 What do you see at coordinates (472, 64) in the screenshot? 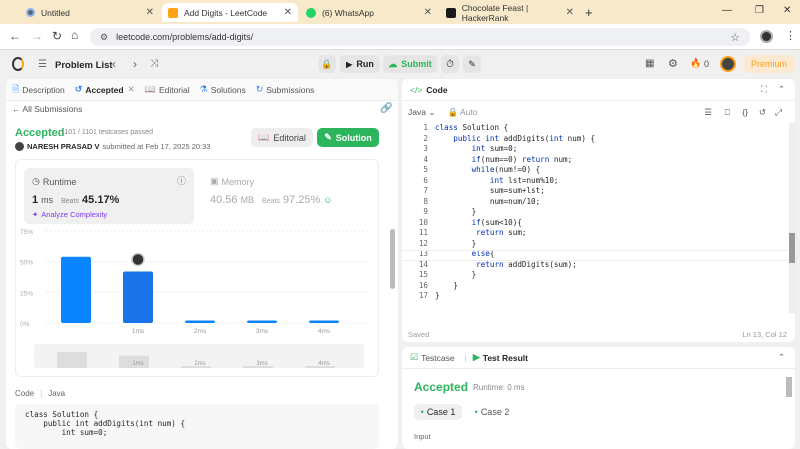
I see `notes-icon: ✎` at bounding box center [472, 64].